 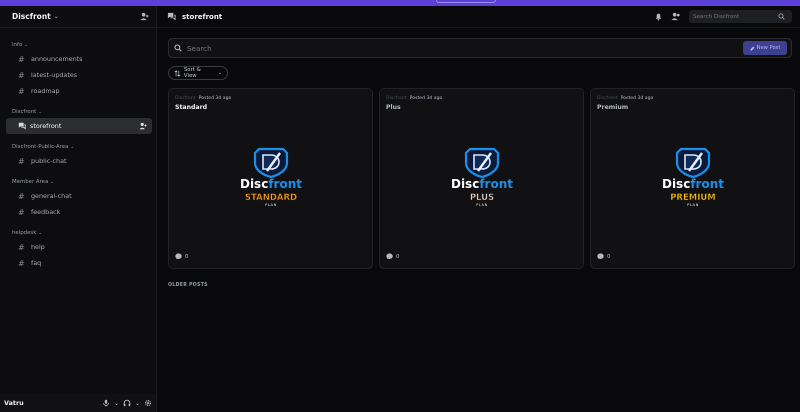 What do you see at coordinates (24, 233) in the screenshot?
I see `category-label: helpdesk` at bounding box center [24, 233].